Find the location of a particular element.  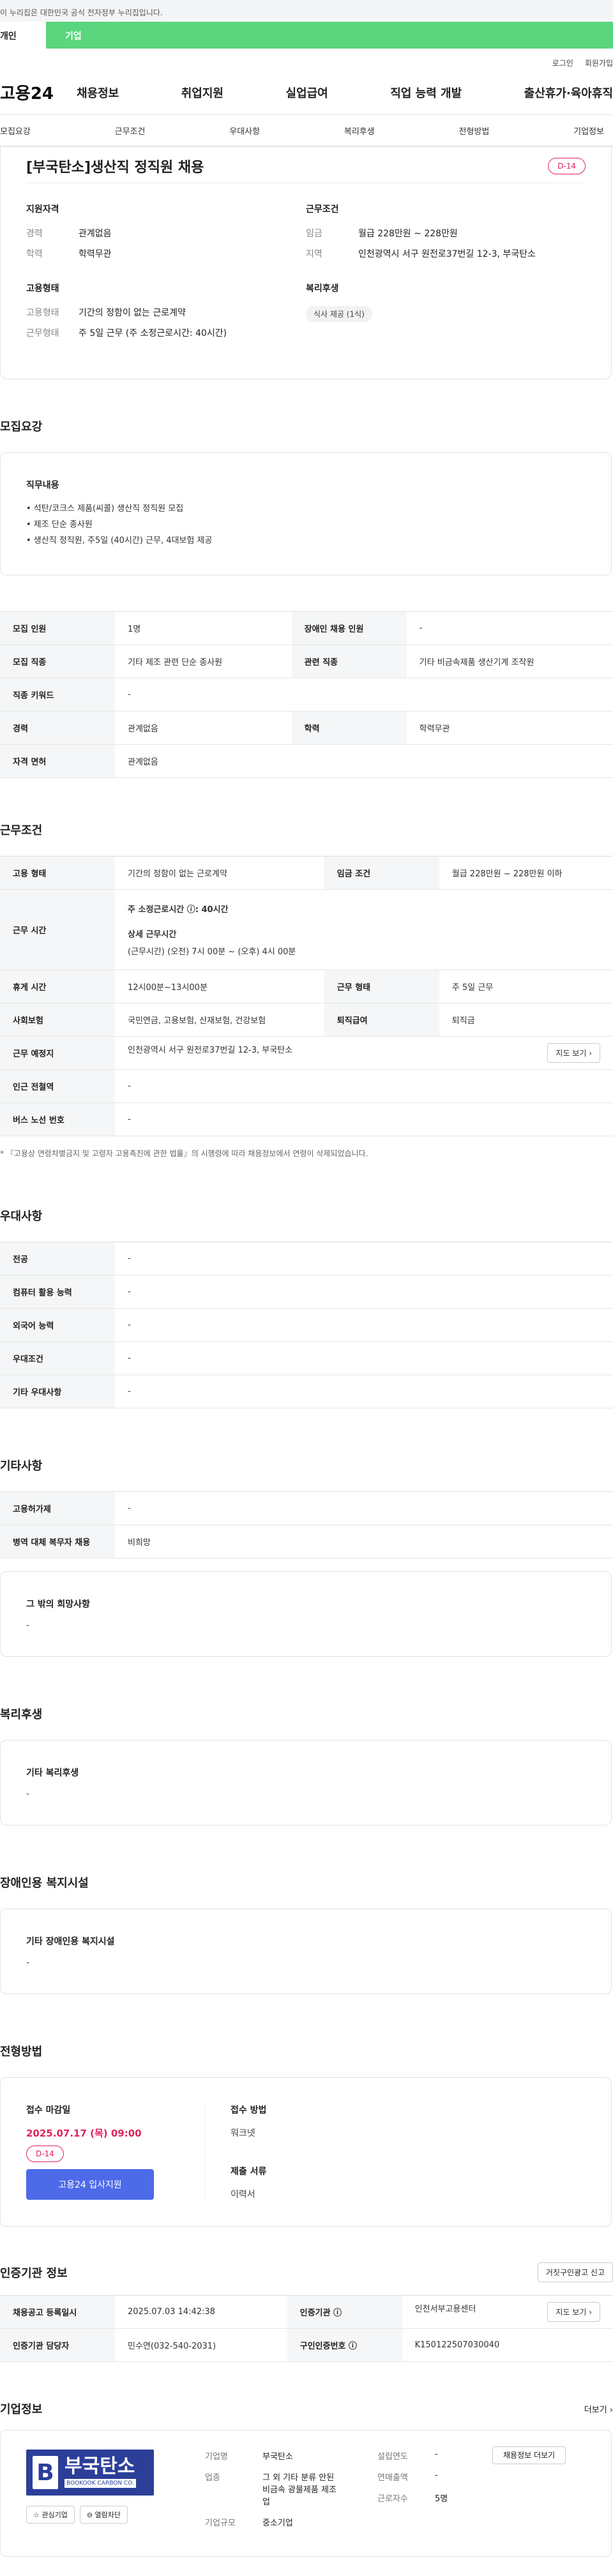

tab-personal: 개인 is located at coordinates (23, 35).